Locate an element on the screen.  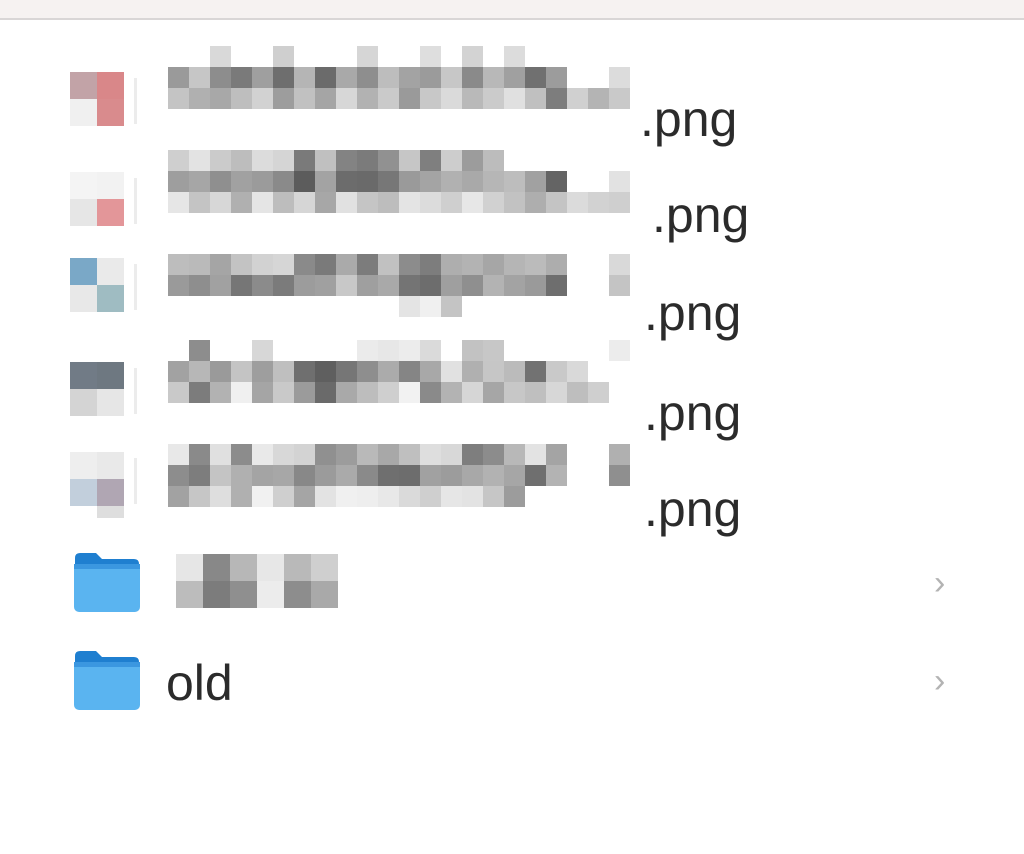
folder-name: old is located at coordinates (199, 683).